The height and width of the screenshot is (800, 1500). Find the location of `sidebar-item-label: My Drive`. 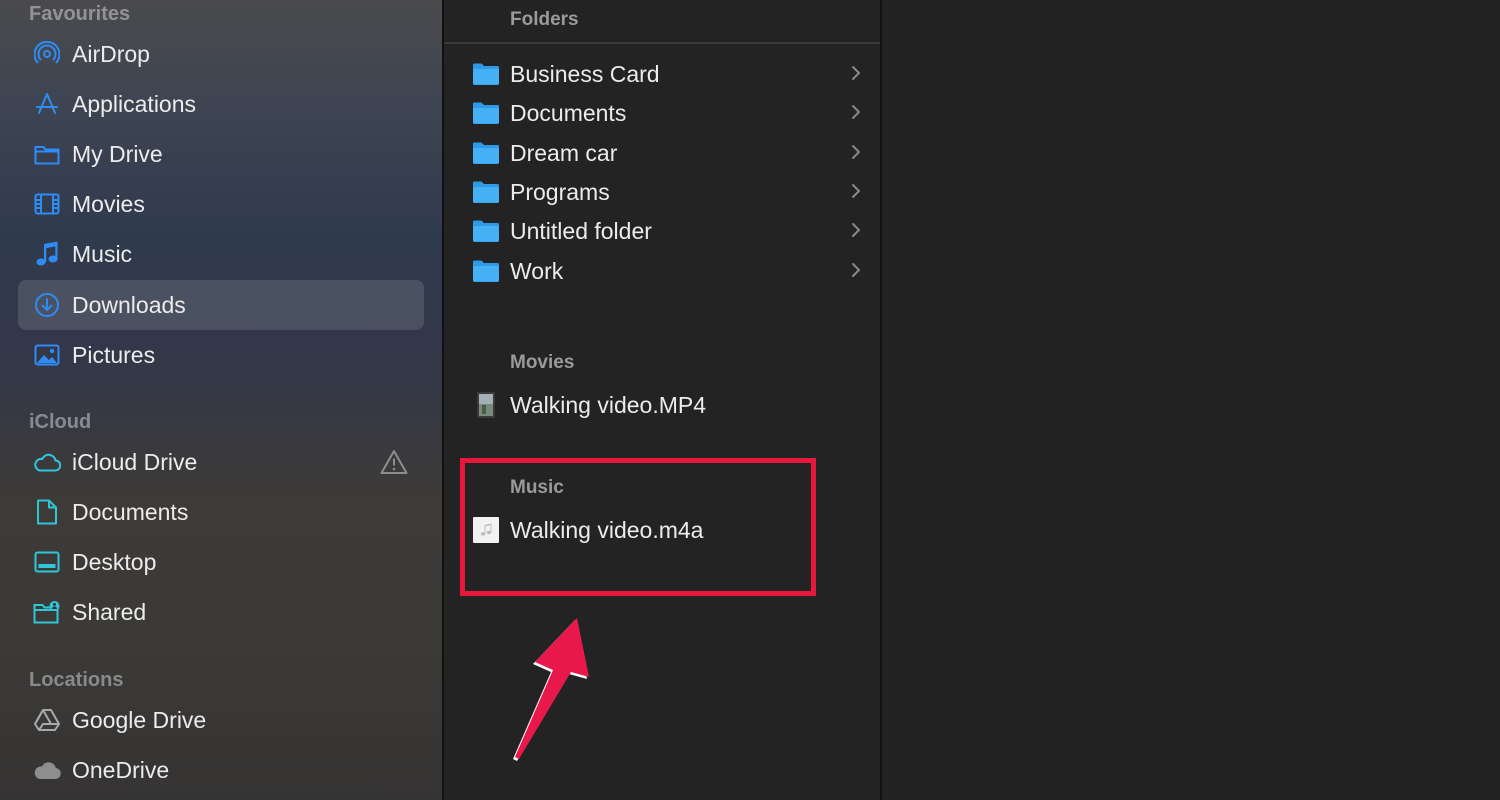

sidebar-item-label: My Drive is located at coordinates (117, 153).